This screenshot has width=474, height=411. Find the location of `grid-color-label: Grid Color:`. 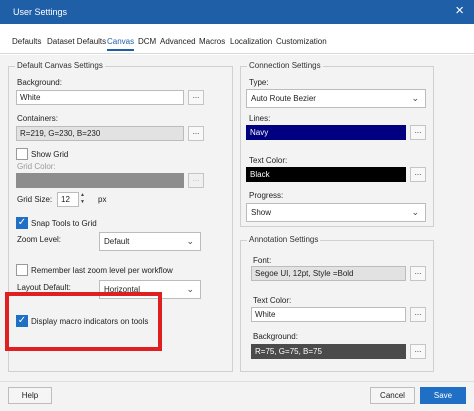

grid-color-label: Grid Color: is located at coordinates (36, 166).